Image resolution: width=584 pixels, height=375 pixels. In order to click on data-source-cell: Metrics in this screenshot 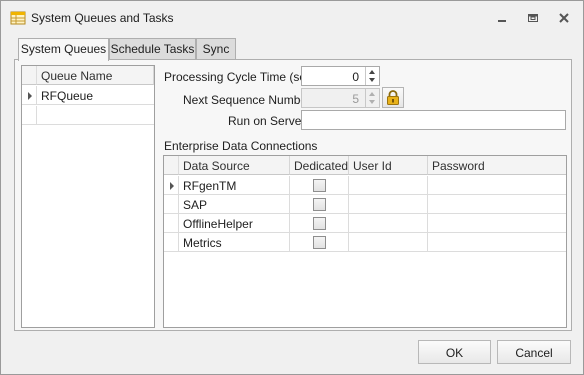, I will do `click(234, 242)`.